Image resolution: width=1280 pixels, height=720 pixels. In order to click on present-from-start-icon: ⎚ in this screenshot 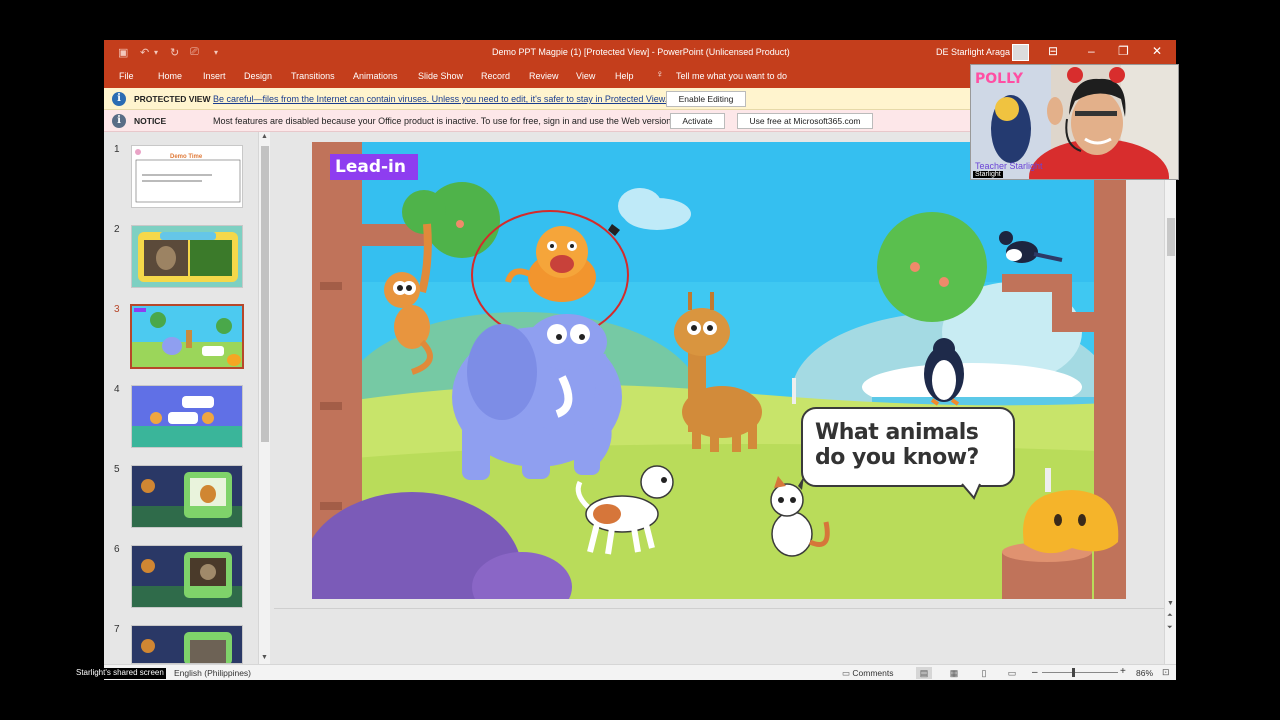, I will do `click(194, 52)`.